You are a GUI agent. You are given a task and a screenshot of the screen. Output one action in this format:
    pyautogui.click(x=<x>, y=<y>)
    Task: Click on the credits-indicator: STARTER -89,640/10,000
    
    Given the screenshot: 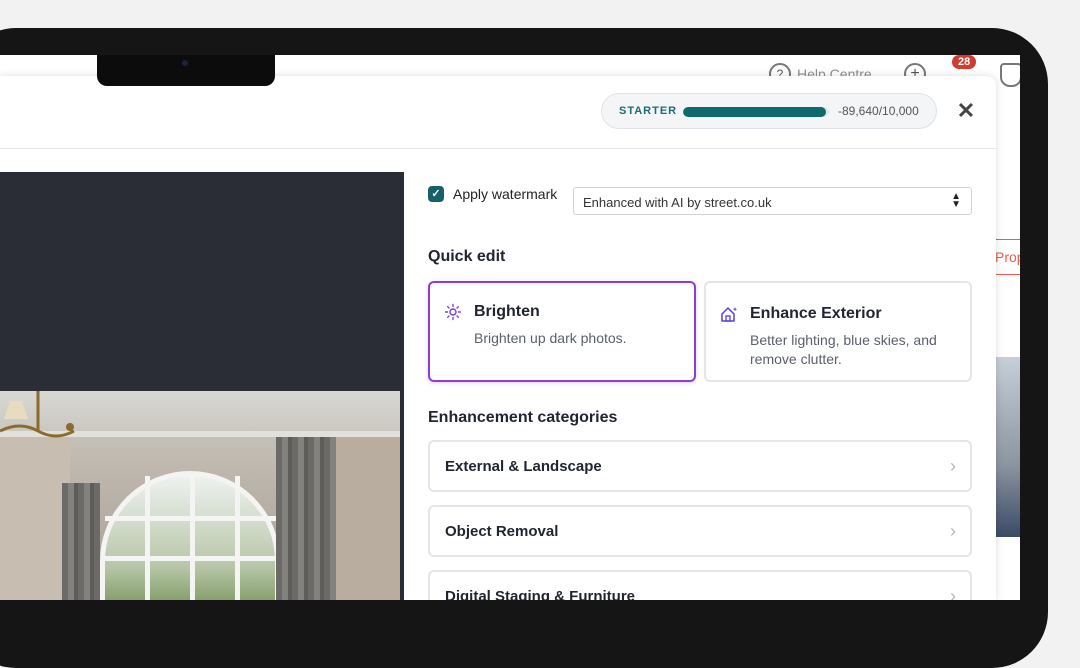 What is the action you would take?
    pyautogui.click(x=769, y=111)
    